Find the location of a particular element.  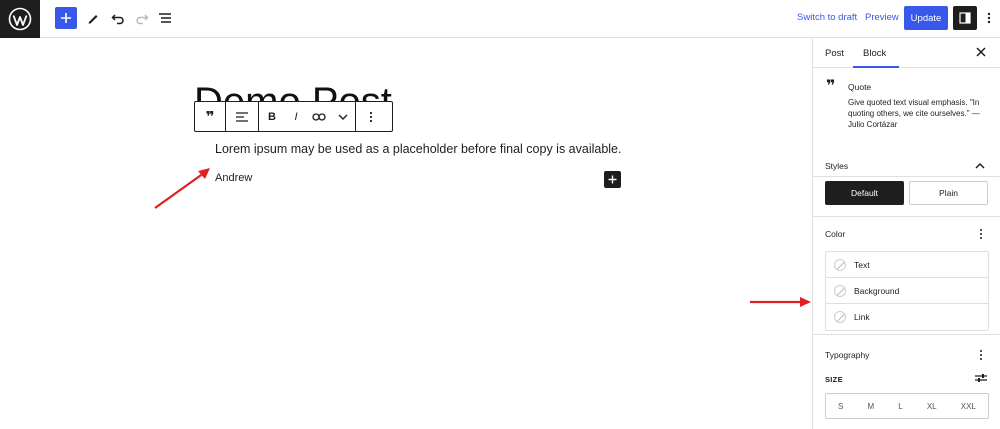

align-left-button is located at coordinates (242, 116).